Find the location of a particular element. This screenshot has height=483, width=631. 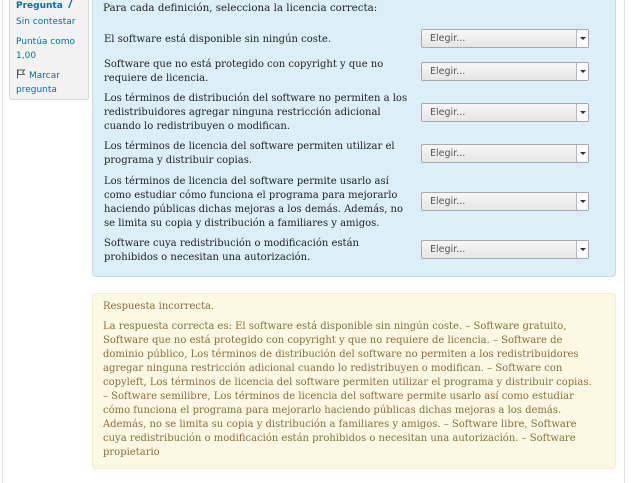

flag-question-link: Marcar pregunta is located at coordinates (49, 83).